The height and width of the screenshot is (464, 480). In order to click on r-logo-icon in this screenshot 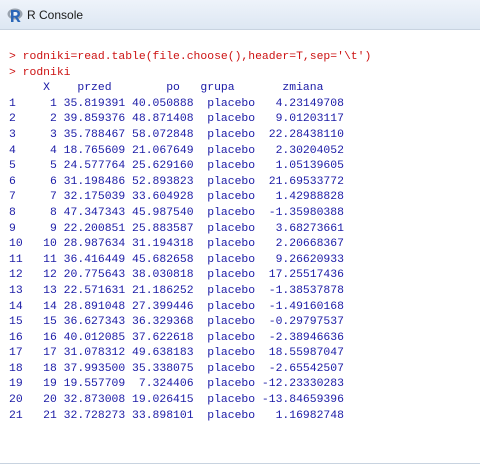, I will do `click(15, 15)`.